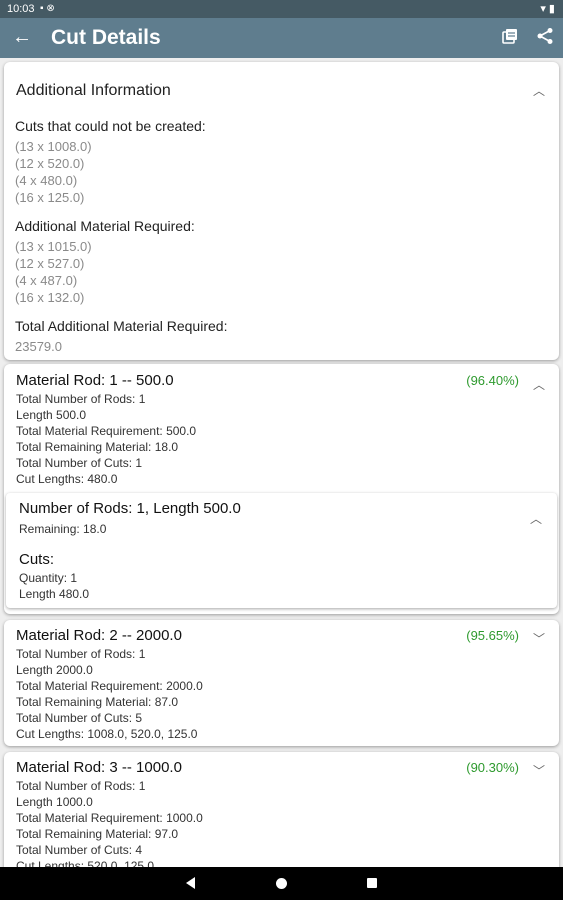 This screenshot has height=900, width=563. What do you see at coordinates (50, 163) in the screenshot?
I see `list-item: (12 x 520.0)` at bounding box center [50, 163].